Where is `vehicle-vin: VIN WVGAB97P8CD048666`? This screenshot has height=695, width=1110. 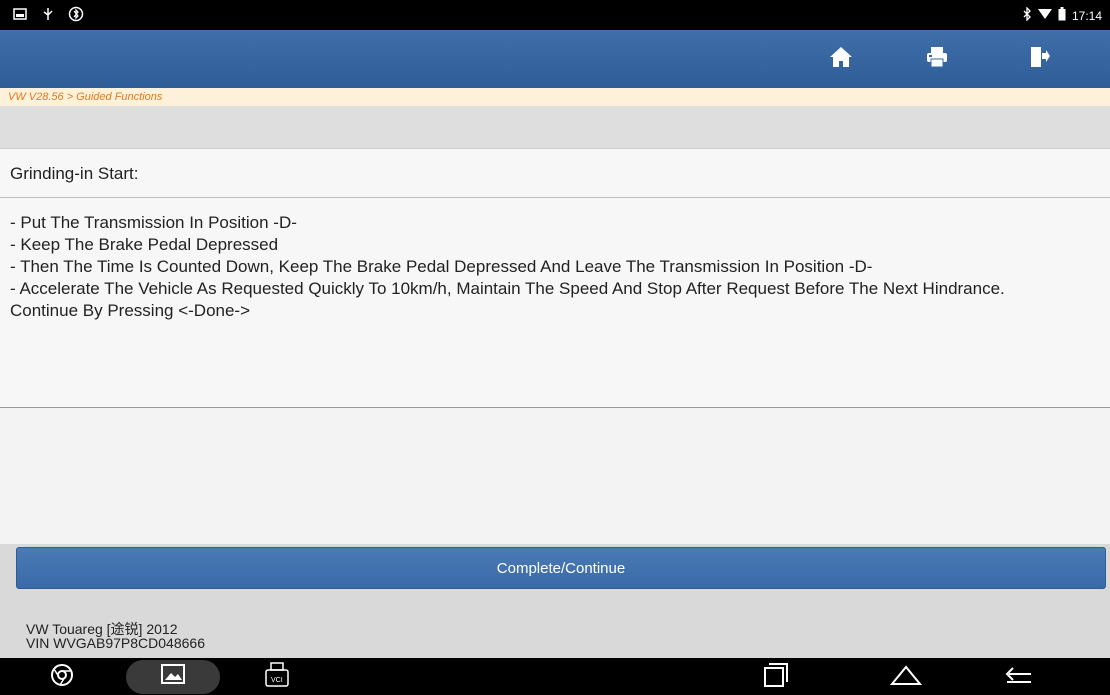 vehicle-vin: VIN WVGAB97P8CD048666 is located at coordinates (115, 643).